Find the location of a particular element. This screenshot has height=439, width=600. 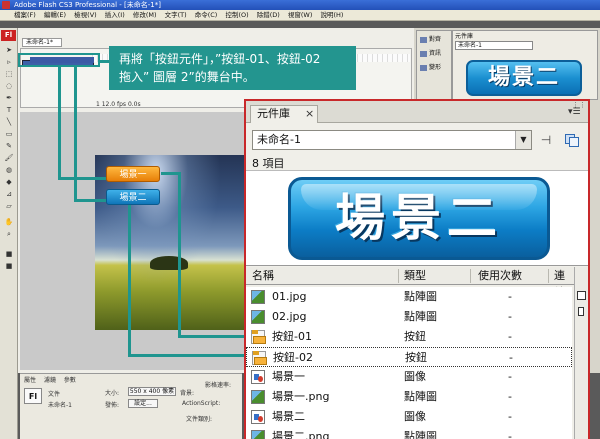

tab-parameters: 參數 is located at coordinates (70, 380).